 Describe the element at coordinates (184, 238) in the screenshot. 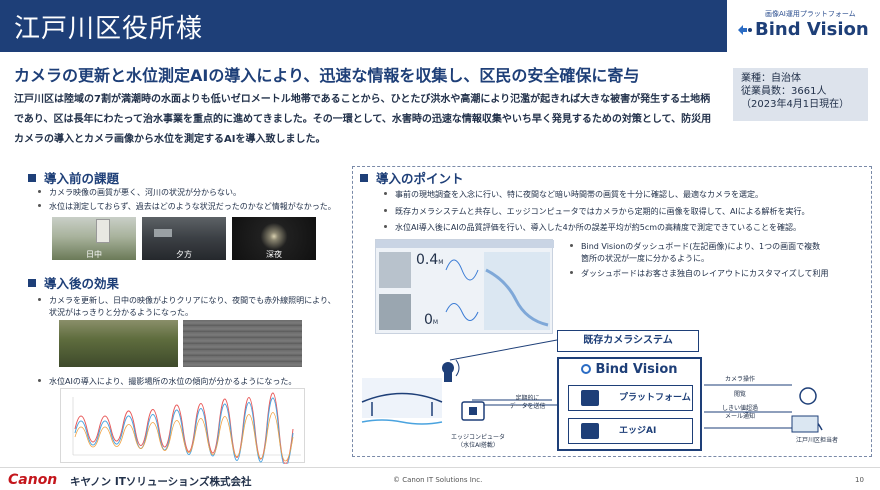

I see `photo-evening: 夕方` at that location.